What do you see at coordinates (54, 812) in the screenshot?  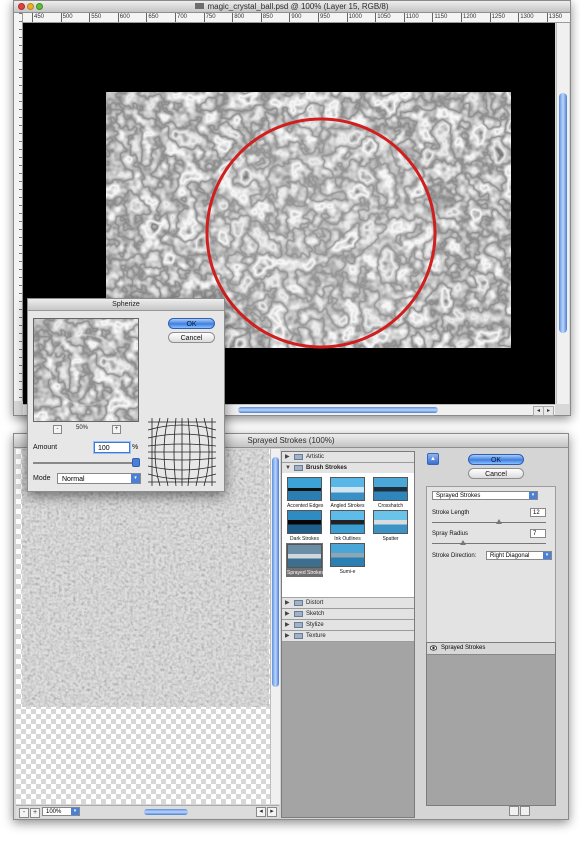 I see `zoom-level-value: 100%` at bounding box center [54, 812].